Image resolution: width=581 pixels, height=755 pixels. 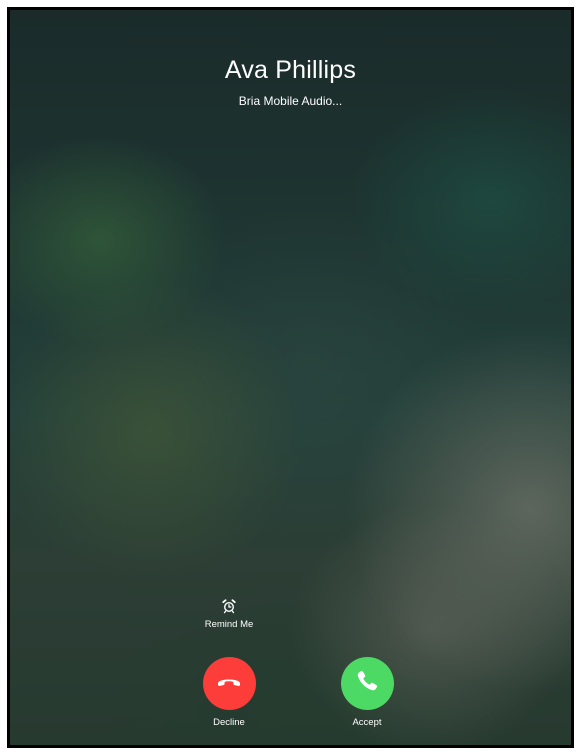 I want to click on accept-label: Accept, so click(x=367, y=722).